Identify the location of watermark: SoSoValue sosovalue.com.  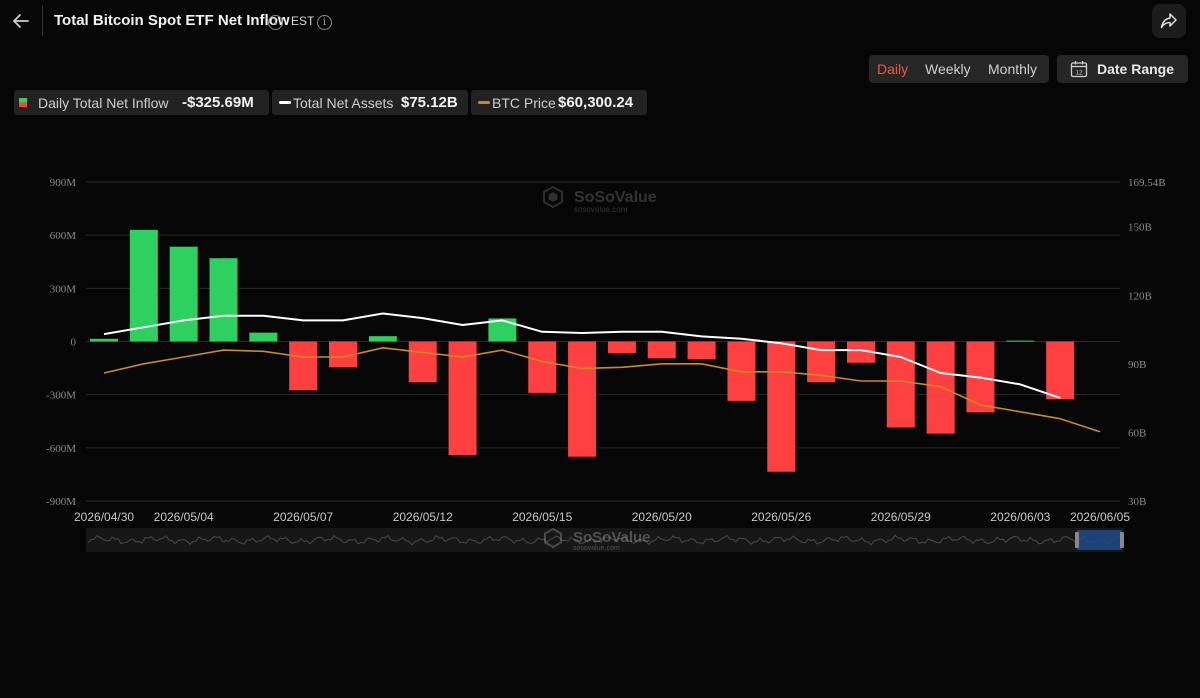
(600, 199).